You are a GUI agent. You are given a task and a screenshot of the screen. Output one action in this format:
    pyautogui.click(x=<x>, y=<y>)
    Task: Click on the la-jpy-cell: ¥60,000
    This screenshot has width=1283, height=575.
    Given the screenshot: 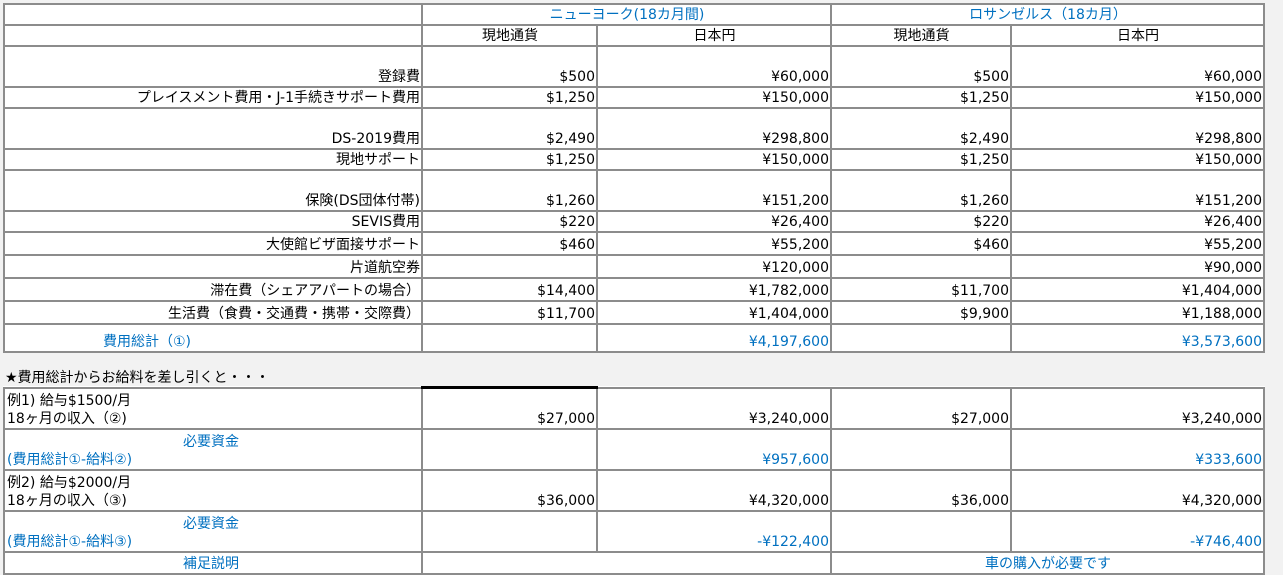 What is the action you would take?
    pyautogui.click(x=1137, y=66)
    